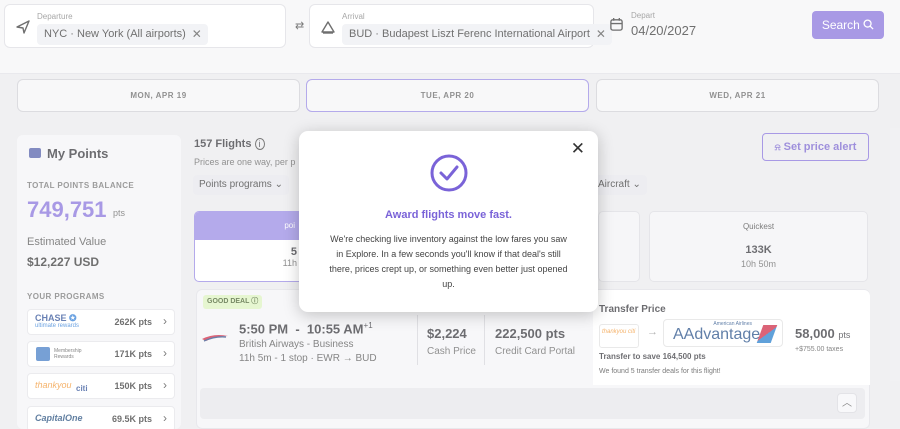 The width and height of the screenshot is (900, 429). Describe the element at coordinates (448, 215) in the screenshot. I see `modal-title: Award flights move fast.` at that location.